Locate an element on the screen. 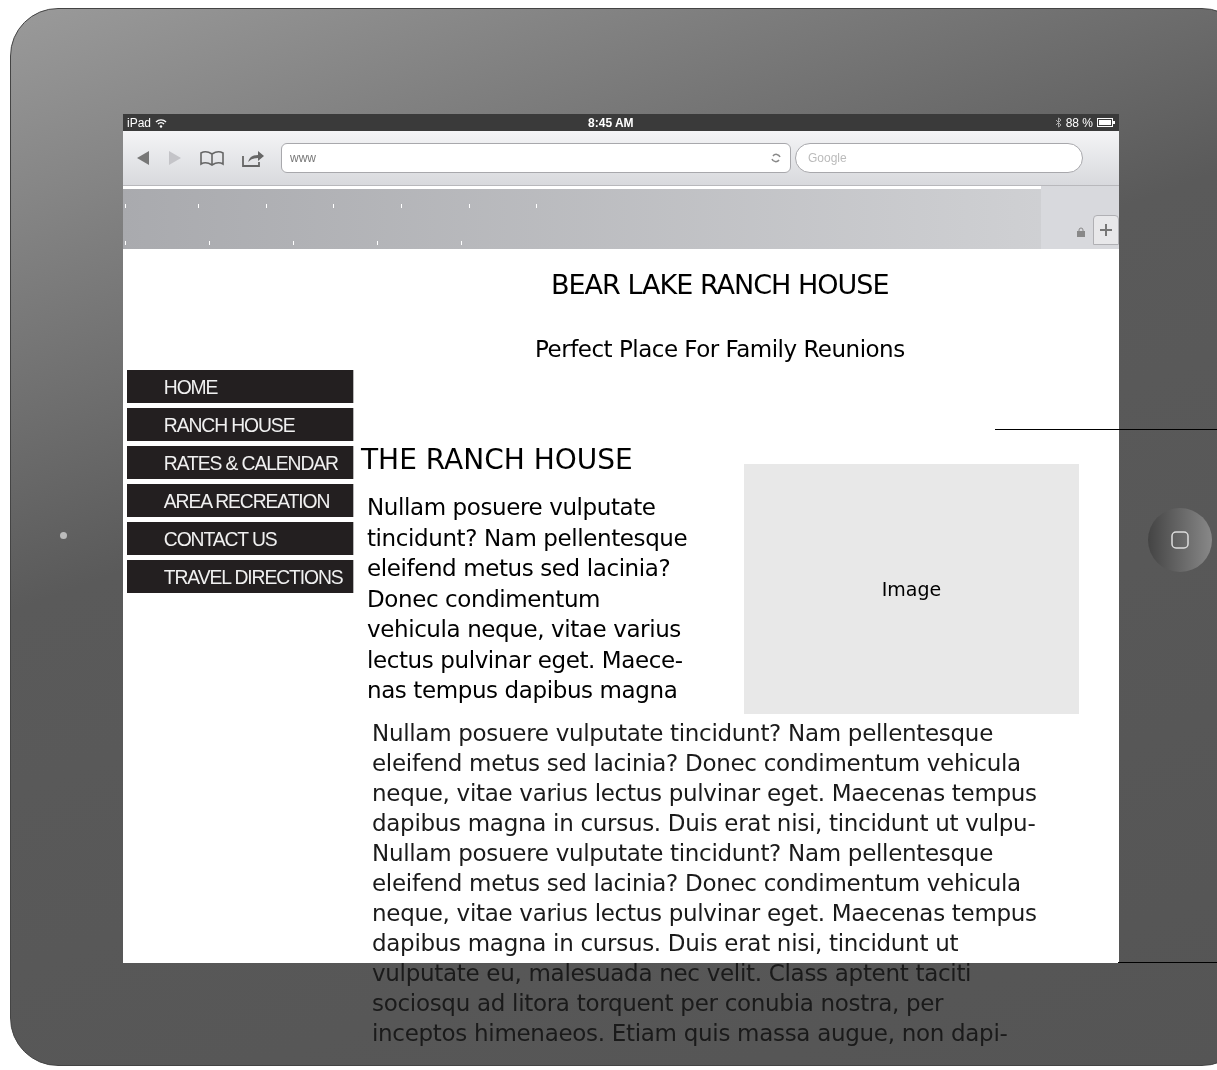  back-icon is located at coordinates (143, 158).